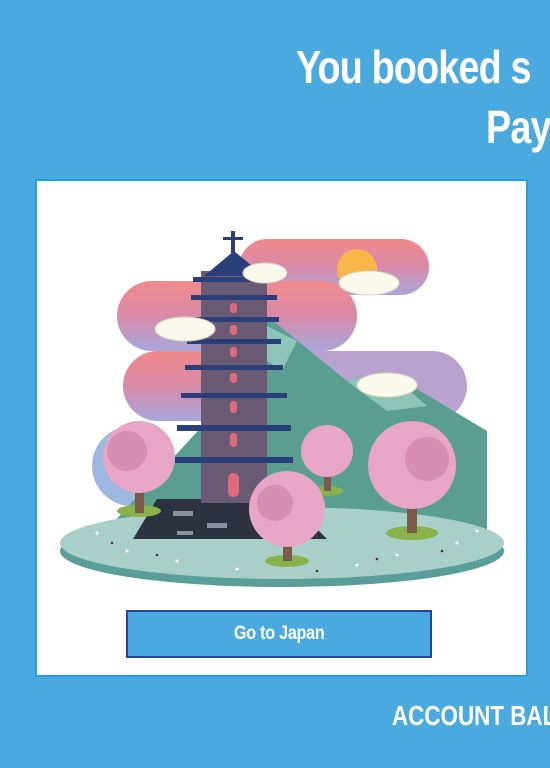 This screenshot has height=768, width=550. I want to click on booking-headline: You booked s, so click(413, 67).